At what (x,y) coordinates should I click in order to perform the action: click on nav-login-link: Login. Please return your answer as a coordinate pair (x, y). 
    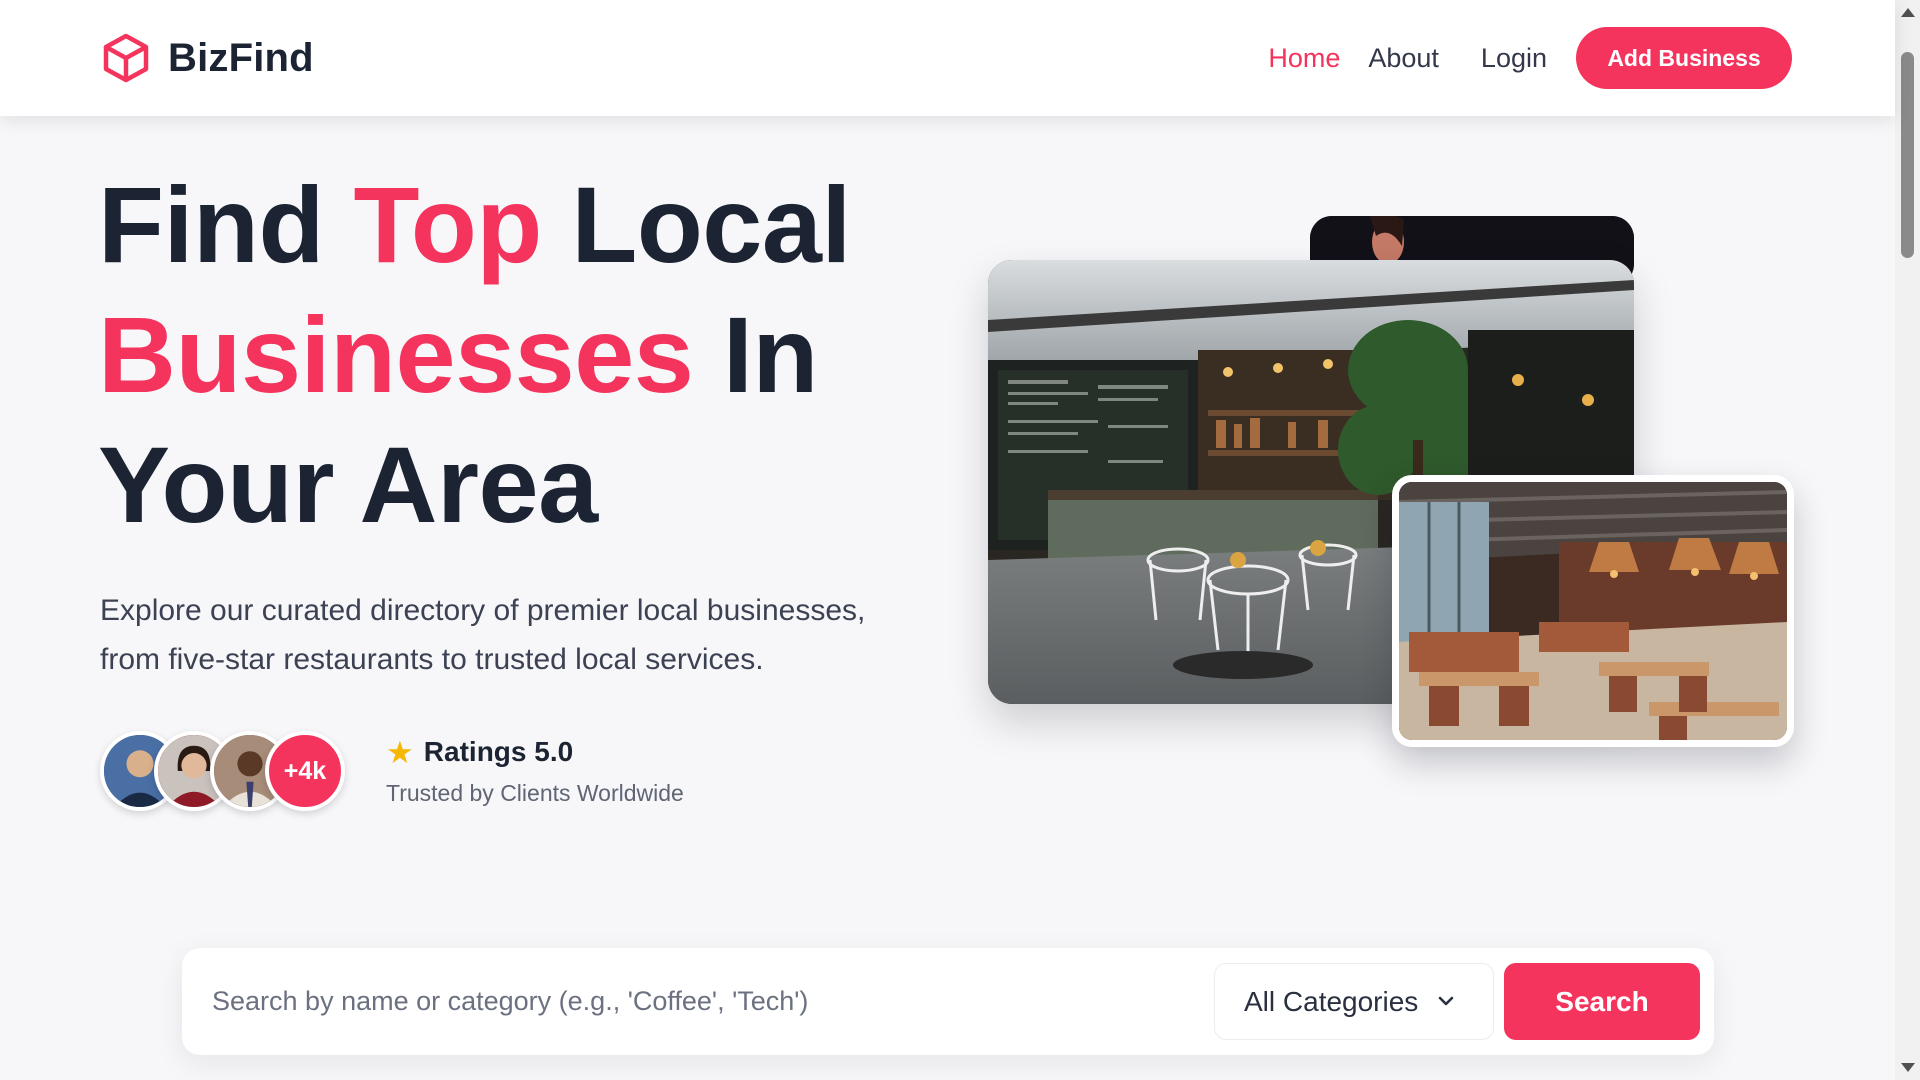
    Looking at the image, I should click on (1514, 58).